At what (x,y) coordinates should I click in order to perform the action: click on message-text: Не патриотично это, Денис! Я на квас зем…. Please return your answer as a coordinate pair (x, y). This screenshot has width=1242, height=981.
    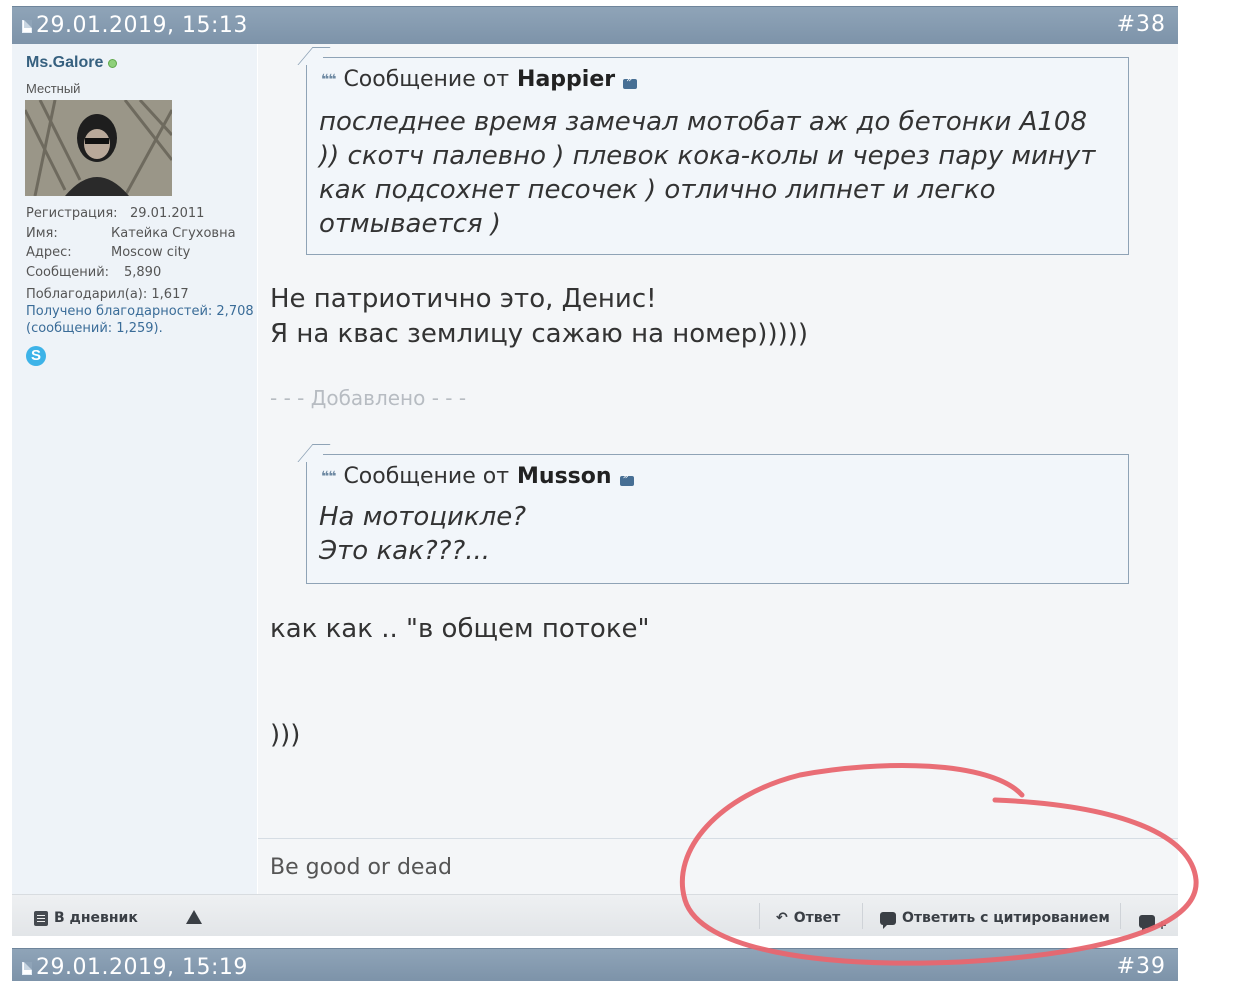
    Looking at the image, I should click on (539, 316).